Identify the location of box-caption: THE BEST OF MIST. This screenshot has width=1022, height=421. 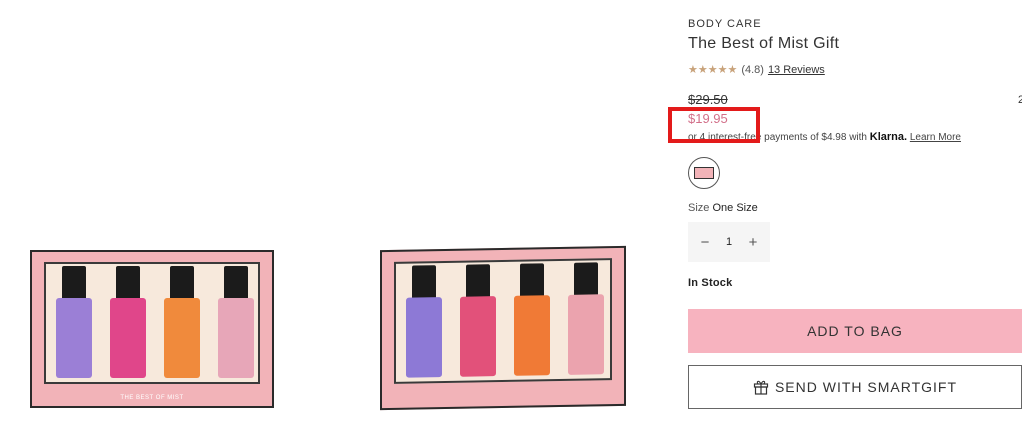
(152, 398).